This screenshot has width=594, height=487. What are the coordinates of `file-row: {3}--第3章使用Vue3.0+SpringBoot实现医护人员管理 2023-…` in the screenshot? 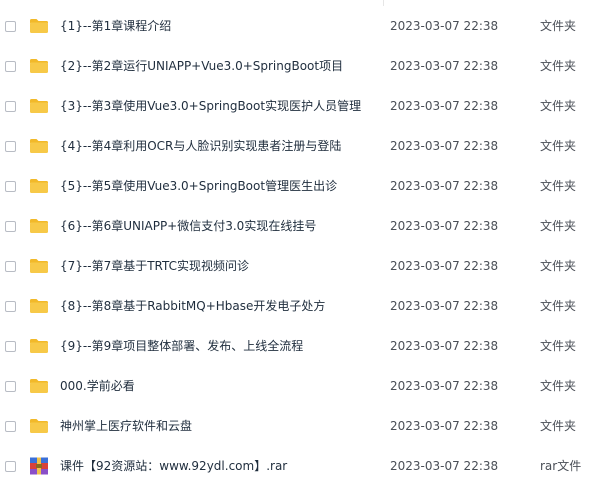 It's located at (297, 107).